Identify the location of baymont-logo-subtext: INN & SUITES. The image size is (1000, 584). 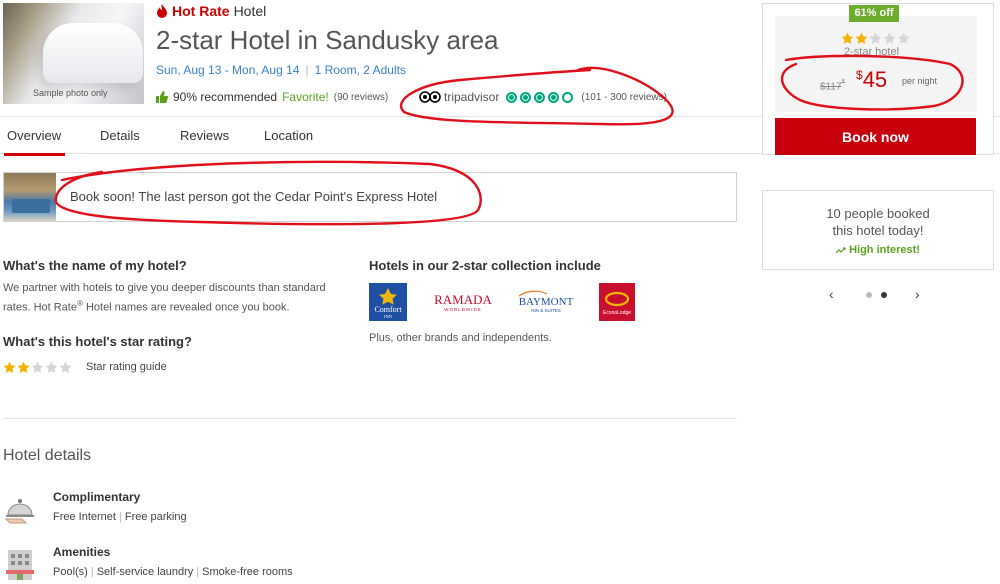
(546, 310).